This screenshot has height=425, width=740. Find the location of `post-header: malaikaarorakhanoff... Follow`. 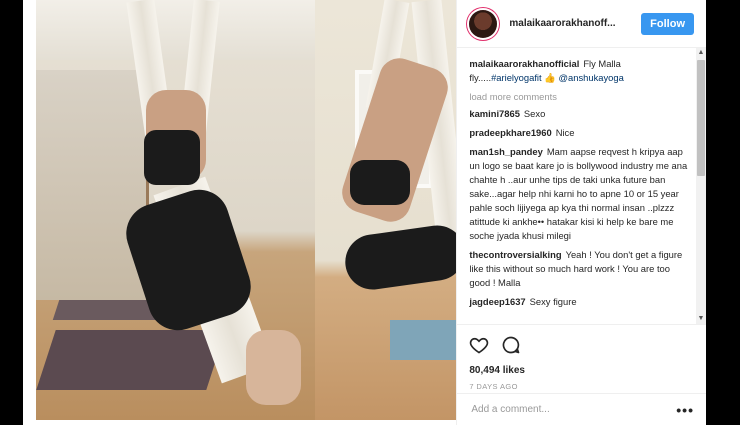

post-header: malaikaarorakhanoff... Follow is located at coordinates (581, 24).